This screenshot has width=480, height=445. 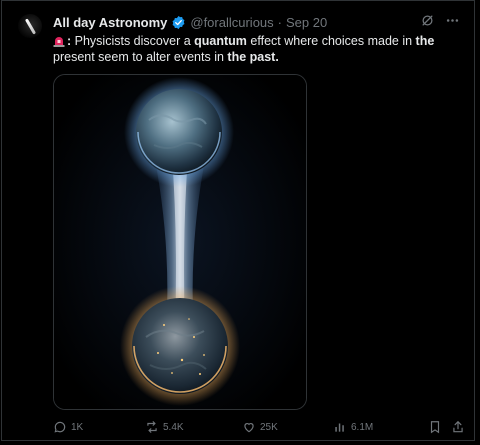 I want to click on avatar-telescope-icon, so click(x=30, y=26).